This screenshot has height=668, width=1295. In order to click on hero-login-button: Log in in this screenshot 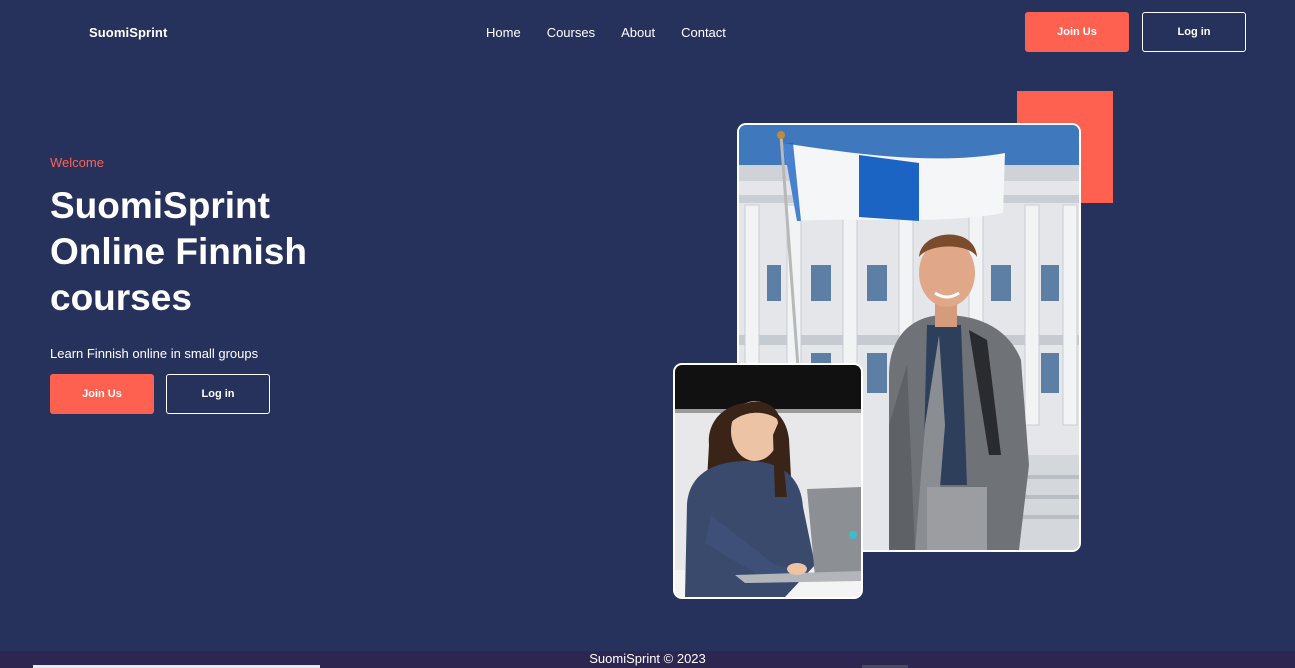, I will do `click(218, 394)`.